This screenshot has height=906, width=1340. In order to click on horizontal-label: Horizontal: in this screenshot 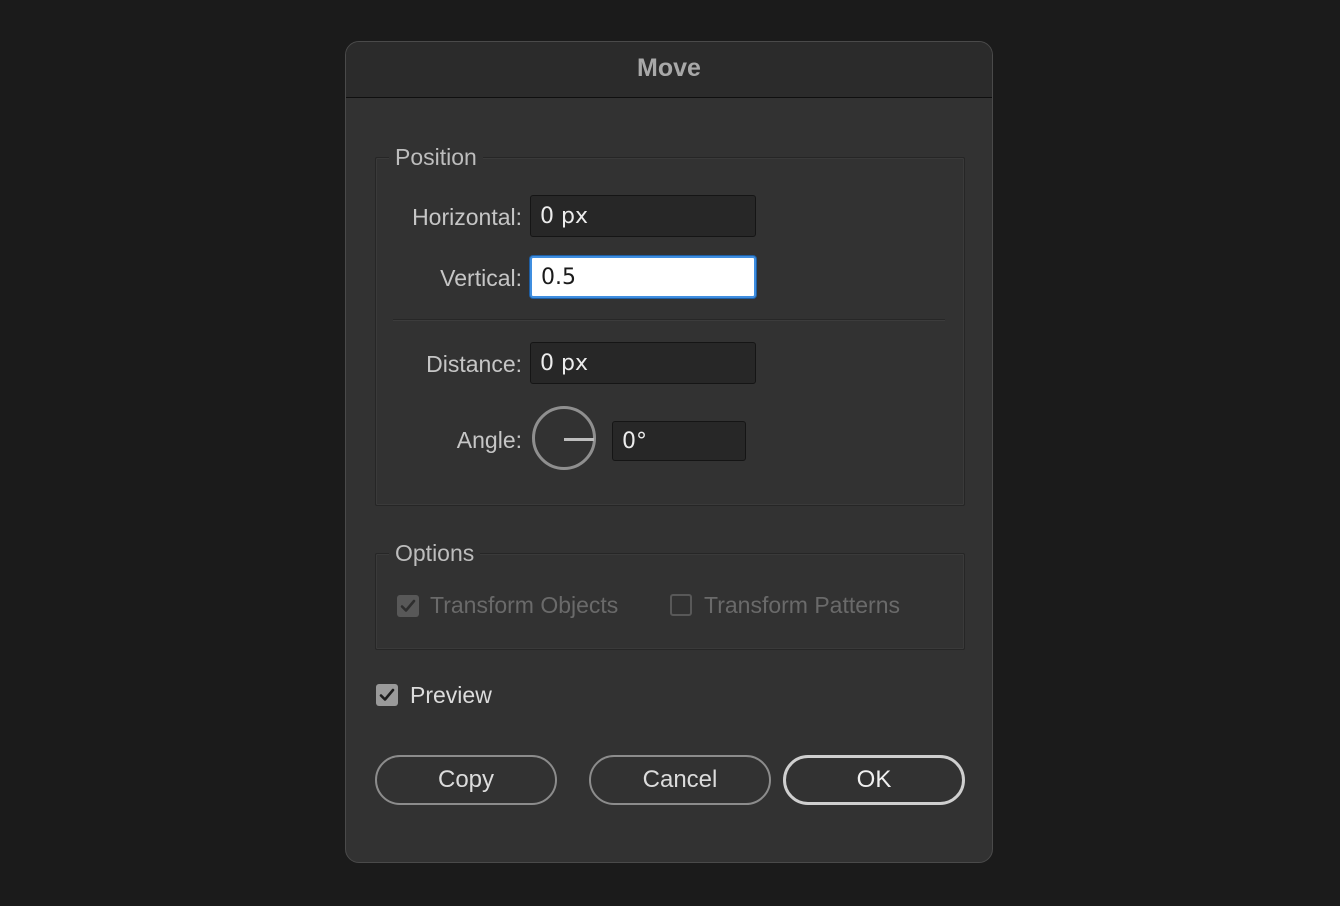, I will do `click(467, 217)`.